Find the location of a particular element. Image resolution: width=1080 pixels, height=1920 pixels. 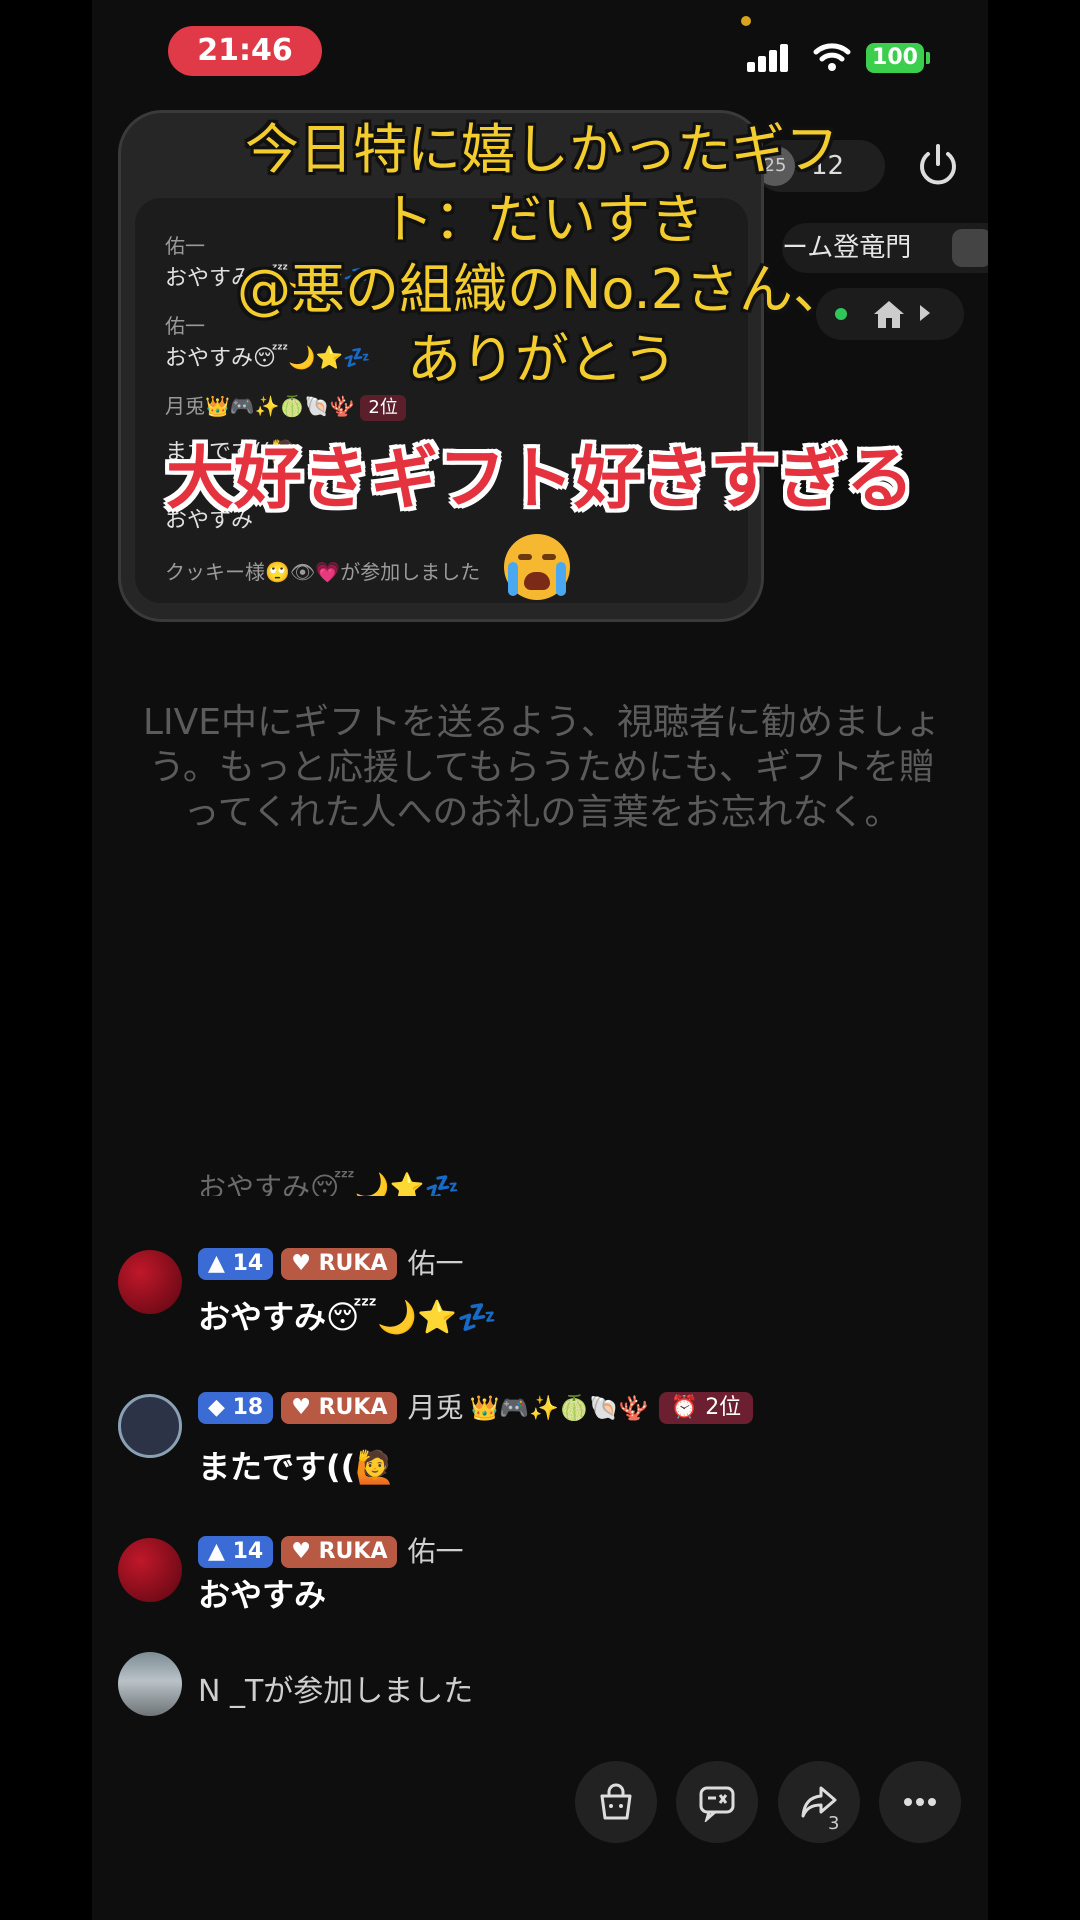

more-icon is located at coordinates (920, 1802).